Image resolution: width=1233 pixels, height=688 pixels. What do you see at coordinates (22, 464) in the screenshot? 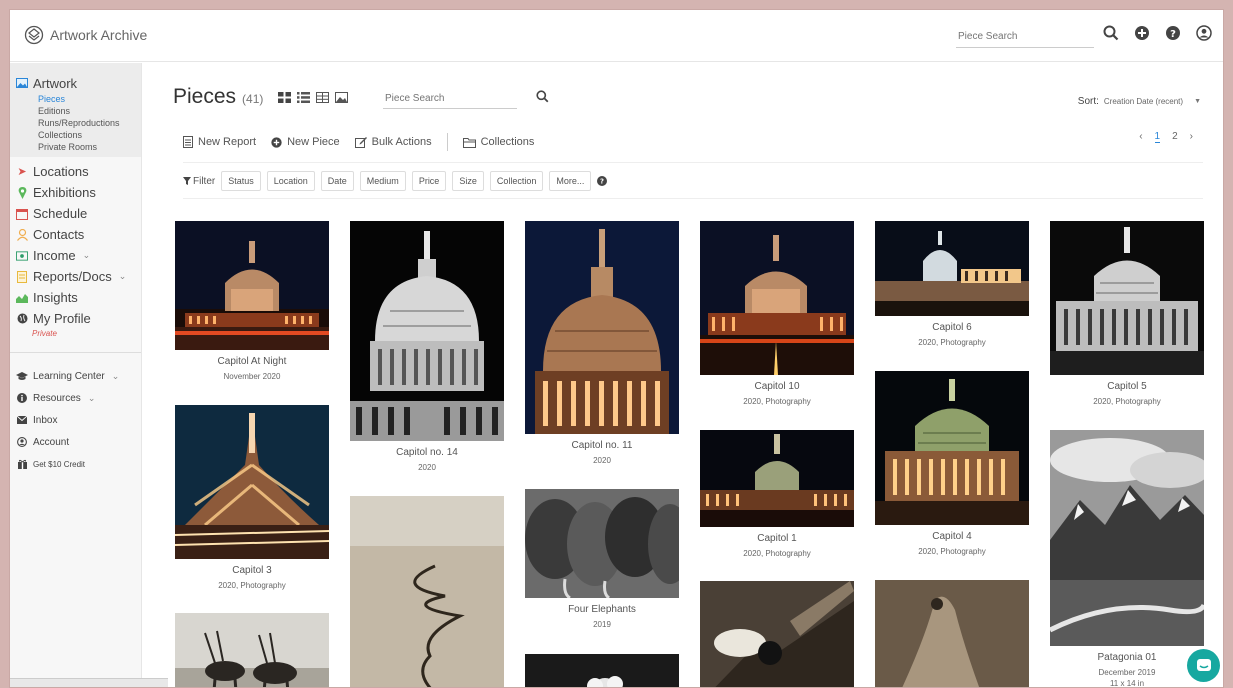
I see `gift-icon` at bounding box center [22, 464].